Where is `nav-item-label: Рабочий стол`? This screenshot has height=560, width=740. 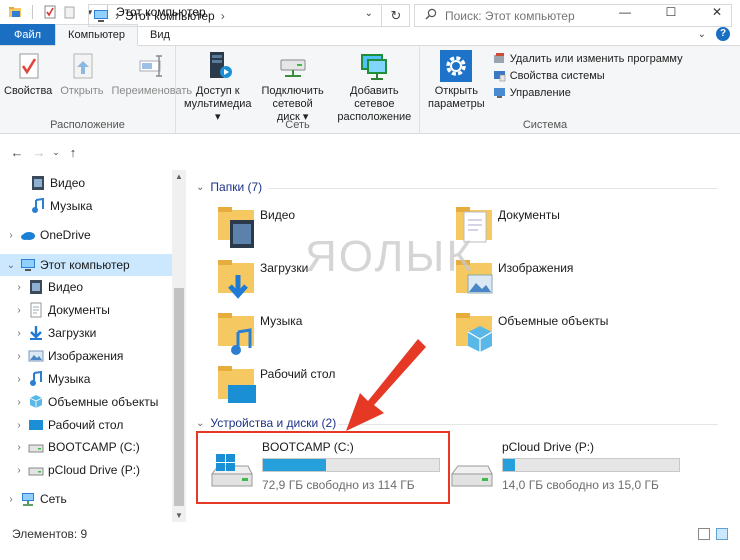 nav-item-label: Рабочий стол is located at coordinates (86, 425).